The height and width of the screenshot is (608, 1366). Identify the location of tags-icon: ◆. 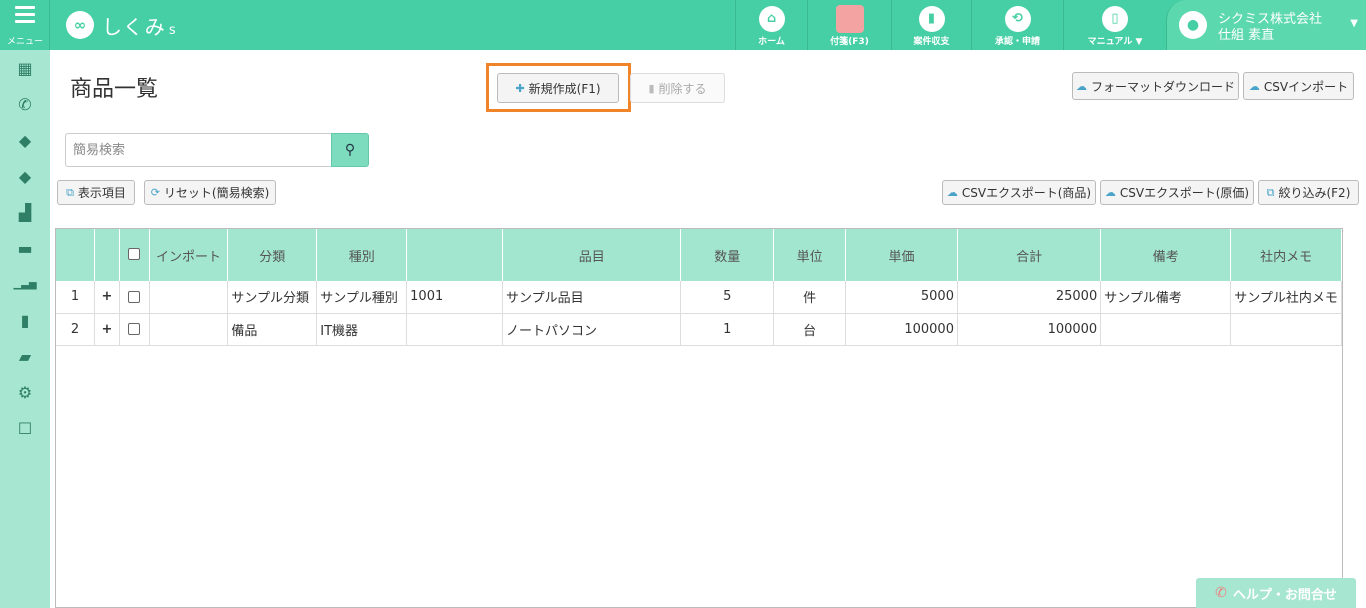
(25, 177).